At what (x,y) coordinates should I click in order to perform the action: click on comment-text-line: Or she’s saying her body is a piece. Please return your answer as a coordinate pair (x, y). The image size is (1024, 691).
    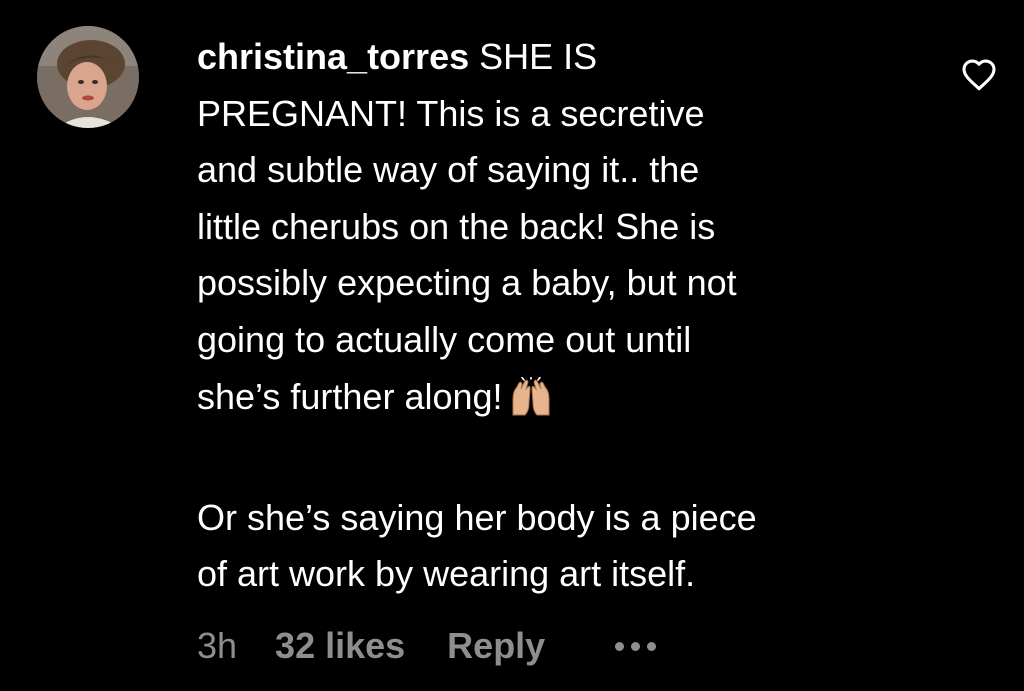
    Looking at the image, I should click on (477, 517).